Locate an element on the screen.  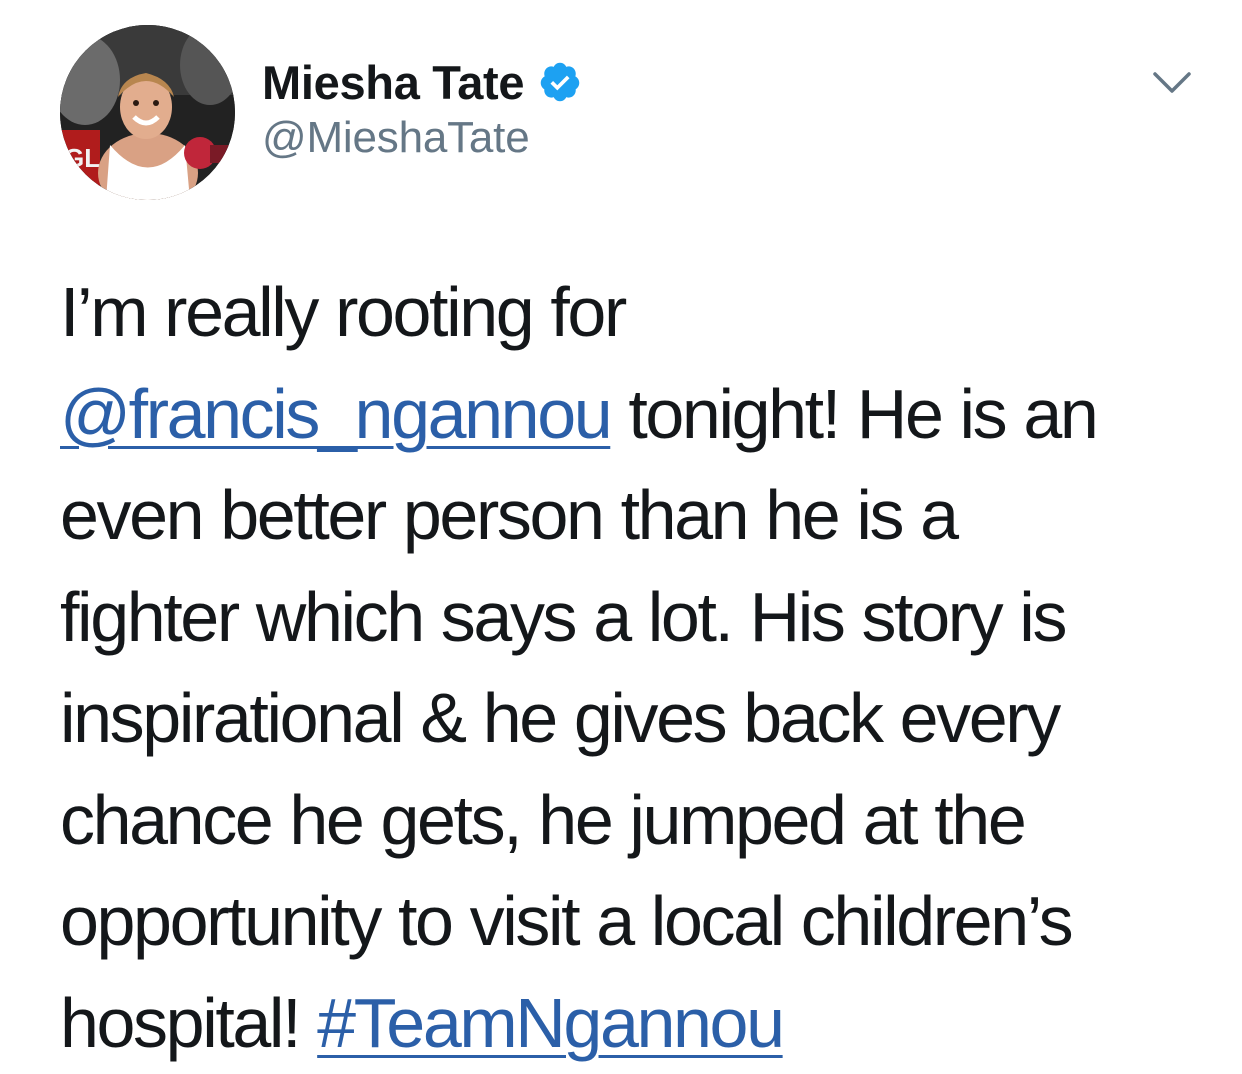
tweet-line: @francis_ngannou tonight! He is an is located at coordinates (630, 415).